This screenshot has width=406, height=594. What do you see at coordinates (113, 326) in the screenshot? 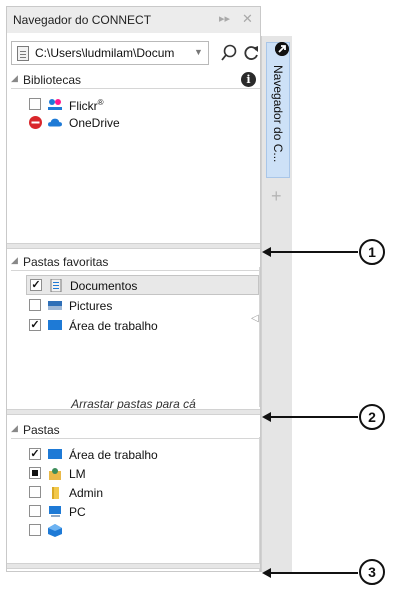
I see `favorite-label: Área de trabalho` at bounding box center [113, 326].